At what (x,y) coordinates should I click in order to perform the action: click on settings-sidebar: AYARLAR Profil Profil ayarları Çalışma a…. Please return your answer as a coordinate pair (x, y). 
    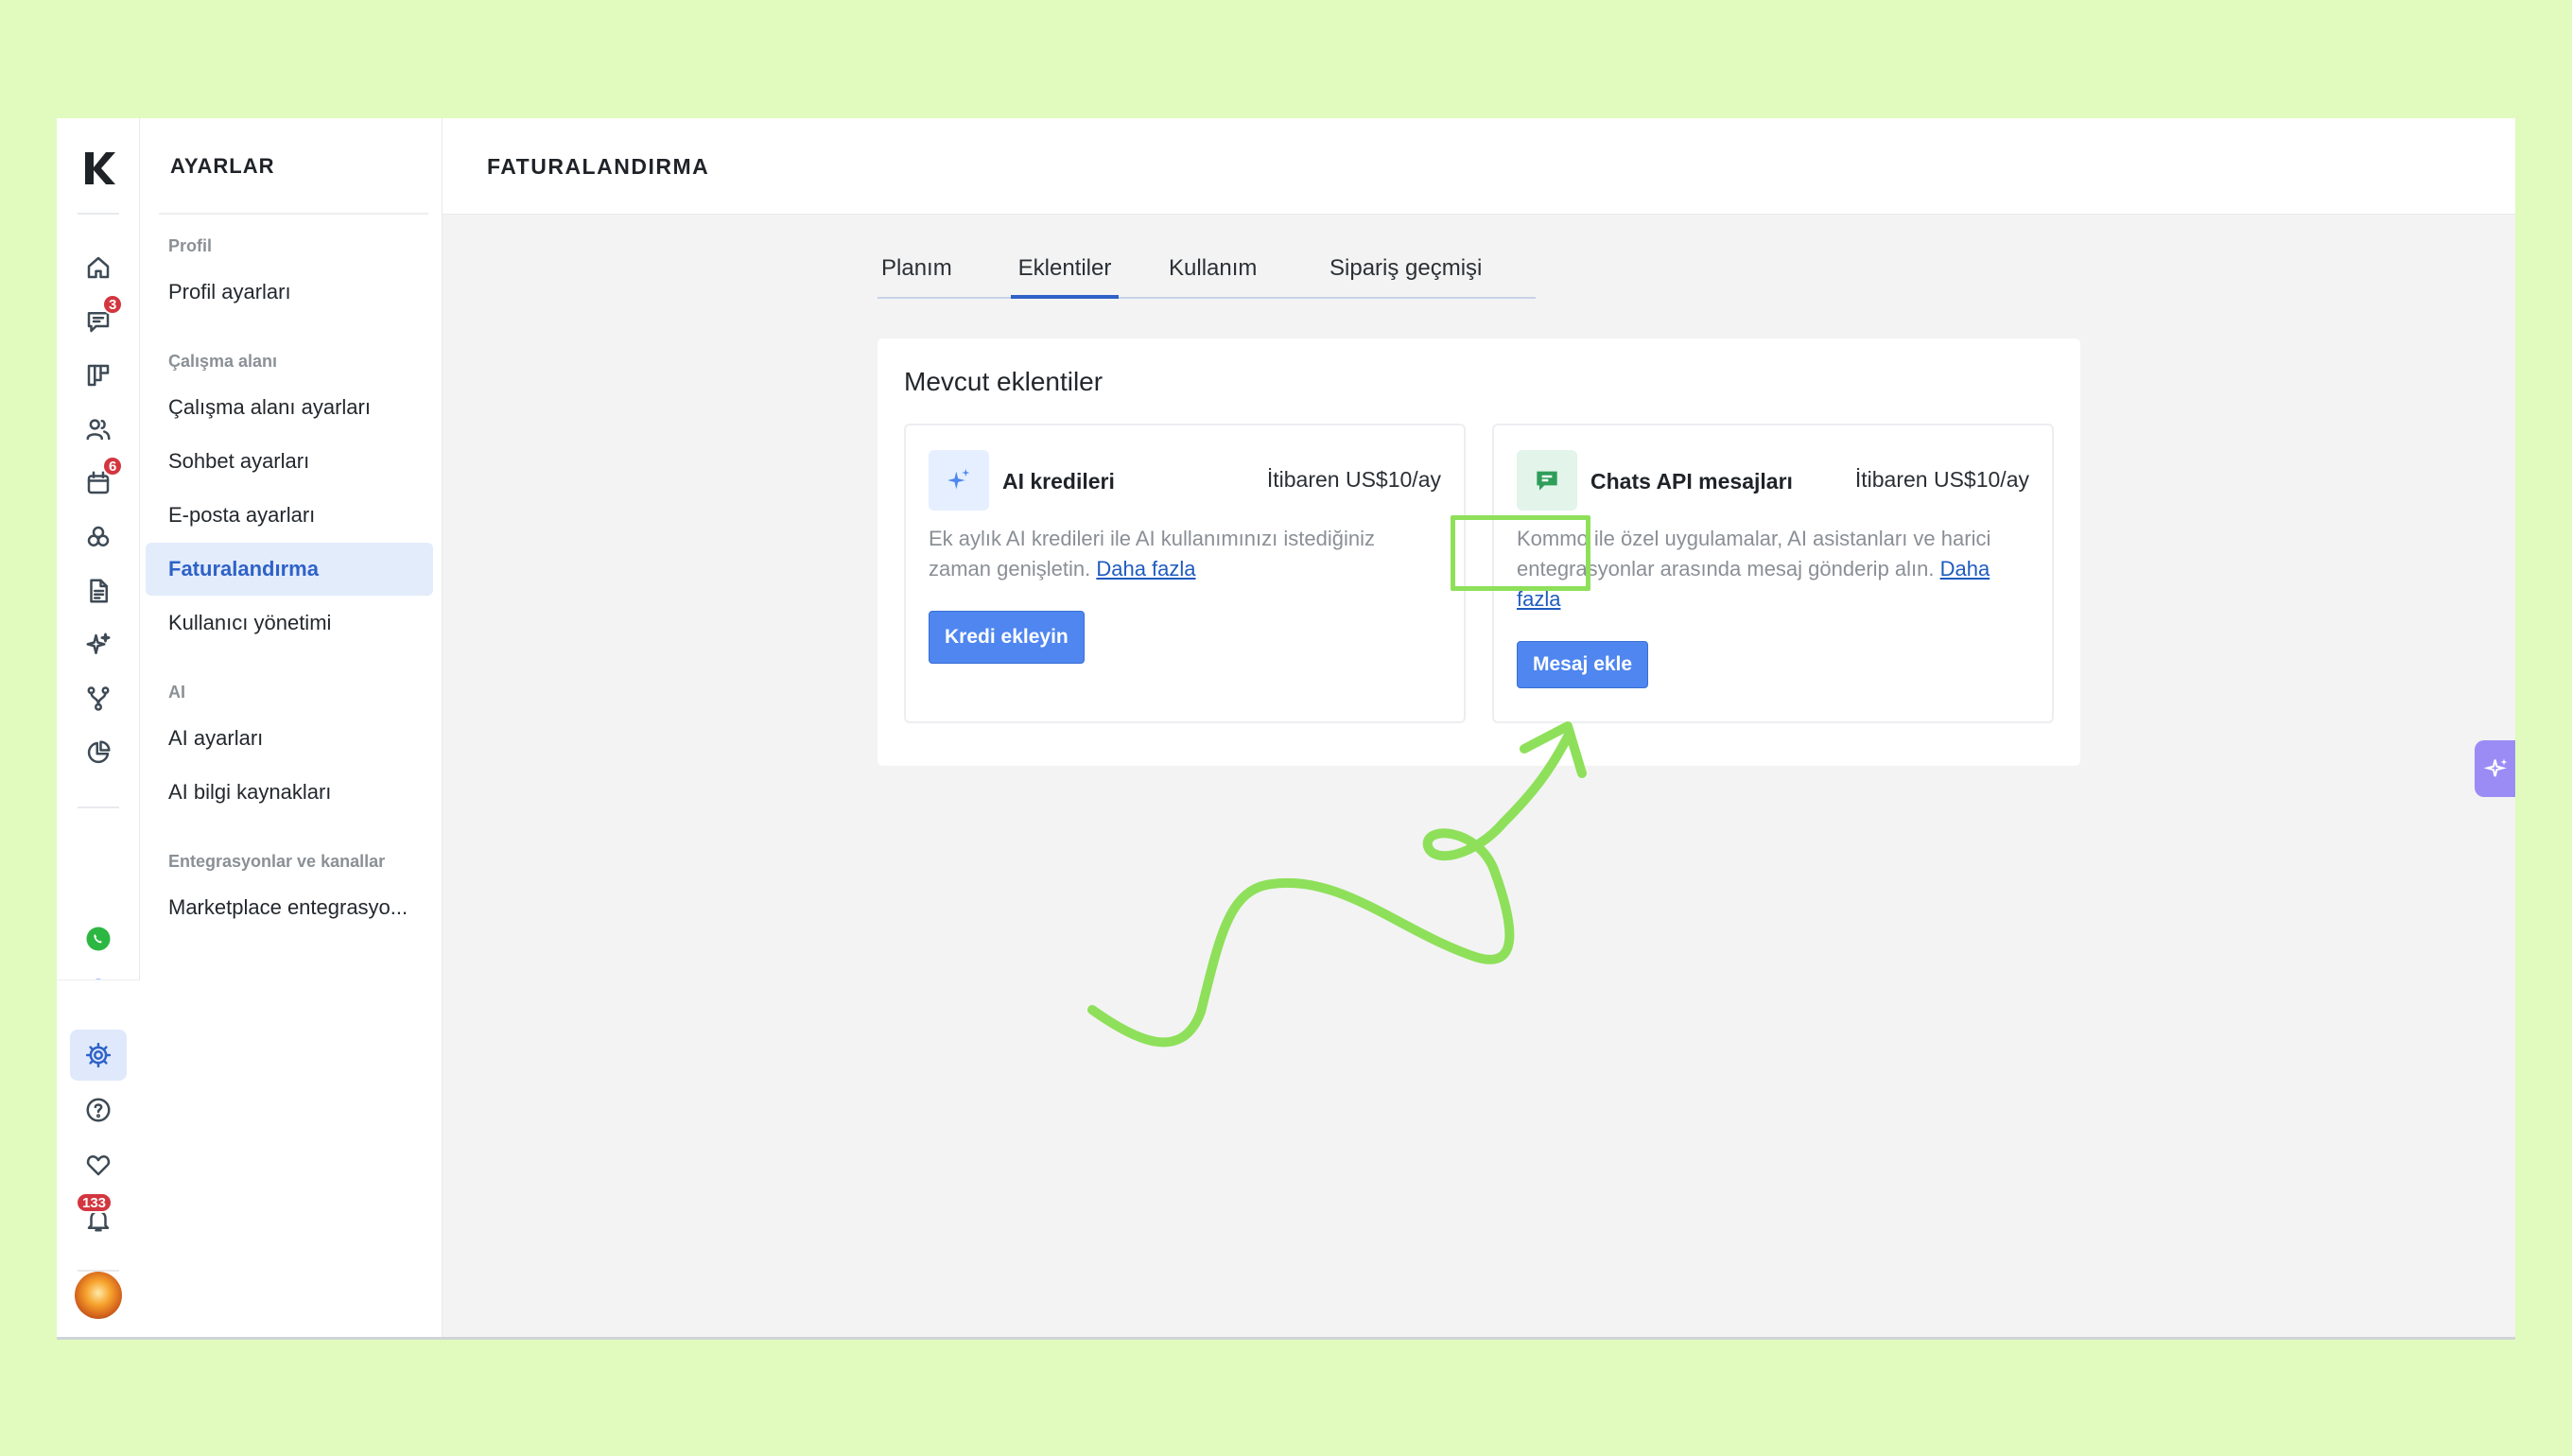
    Looking at the image, I should click on (291, 727).